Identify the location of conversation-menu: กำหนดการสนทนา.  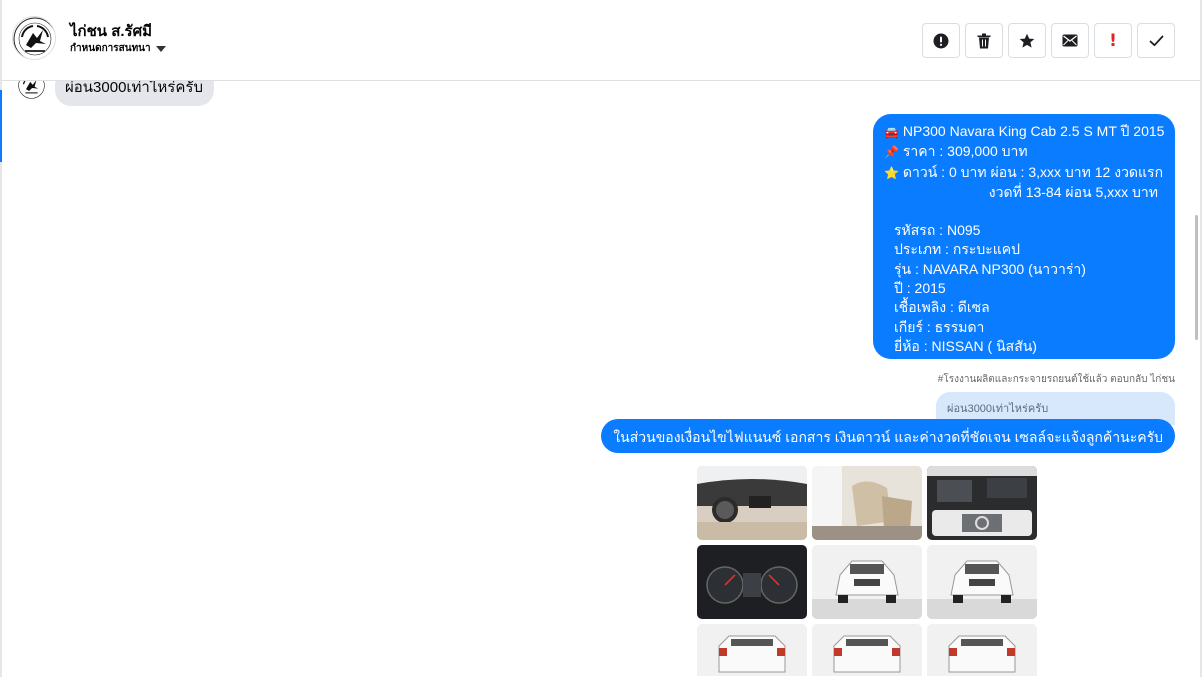
(118, 48).